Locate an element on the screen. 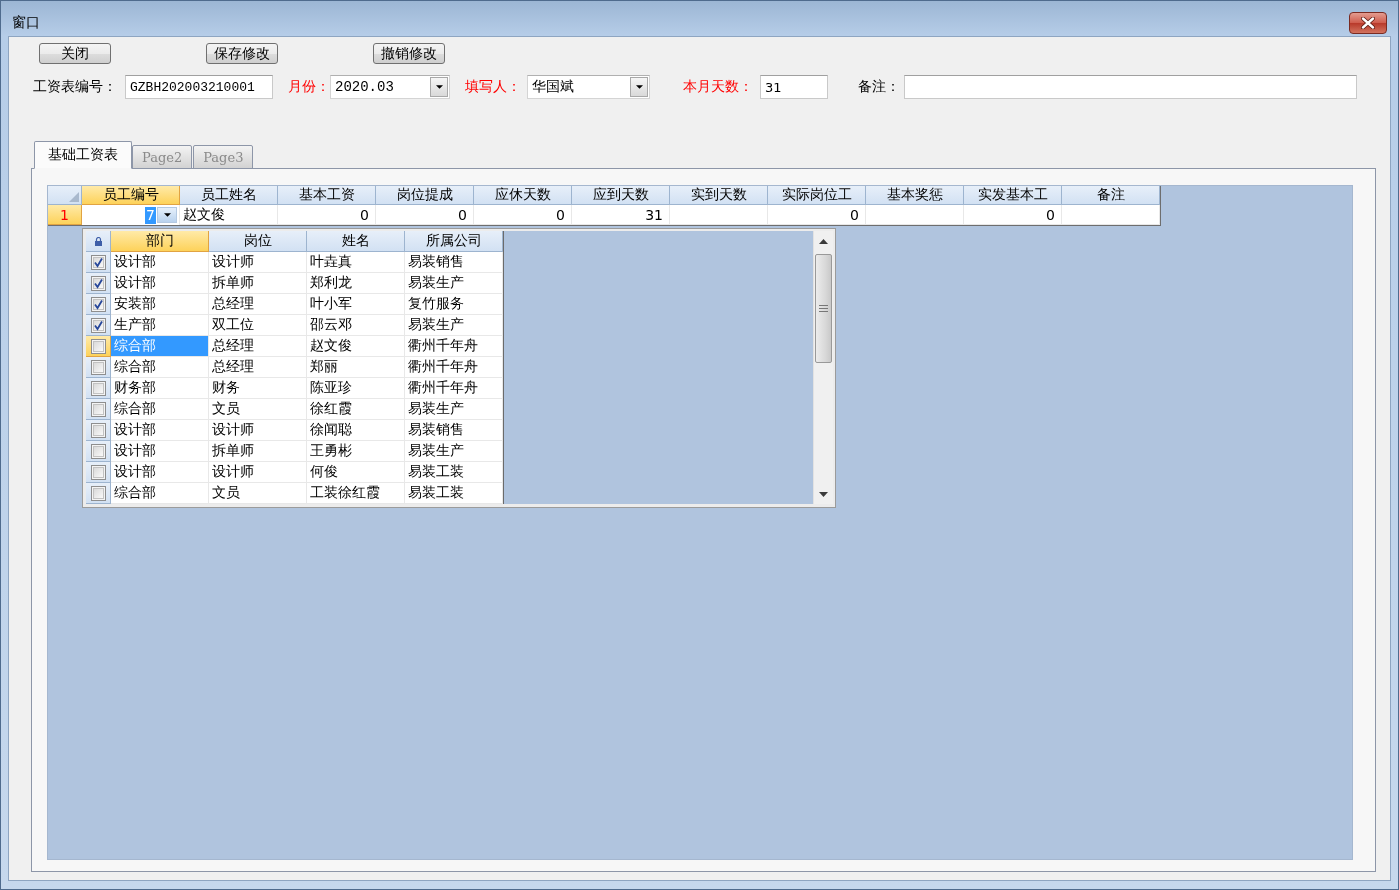  table-cell: 复竹服务 is located at coordinates (454, 304).